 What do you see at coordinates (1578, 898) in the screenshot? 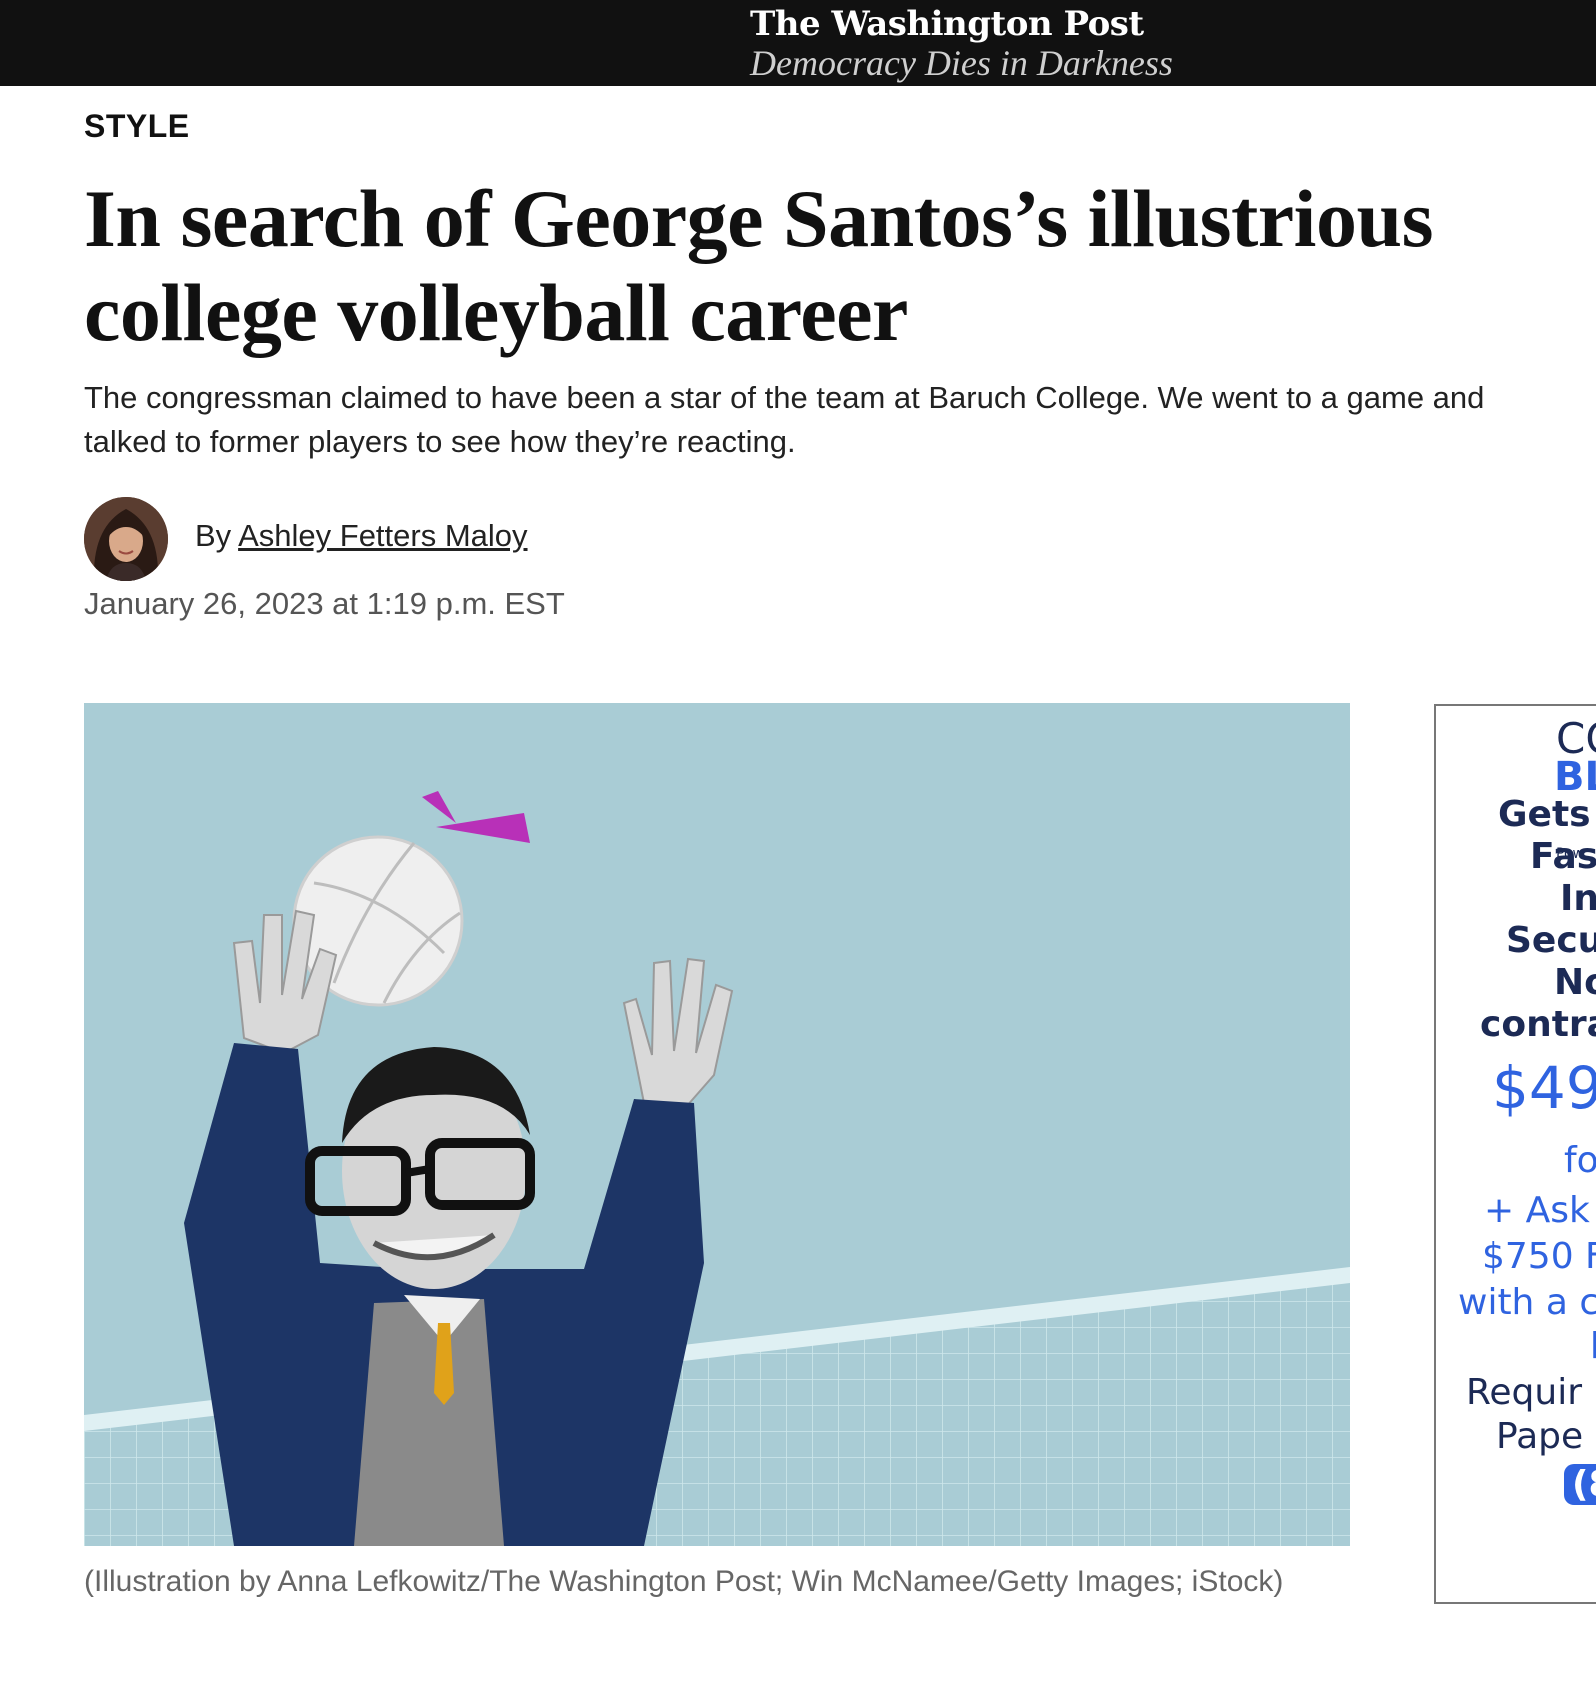
I see `ad-line-6: In` at bounding box center [1578, 898].